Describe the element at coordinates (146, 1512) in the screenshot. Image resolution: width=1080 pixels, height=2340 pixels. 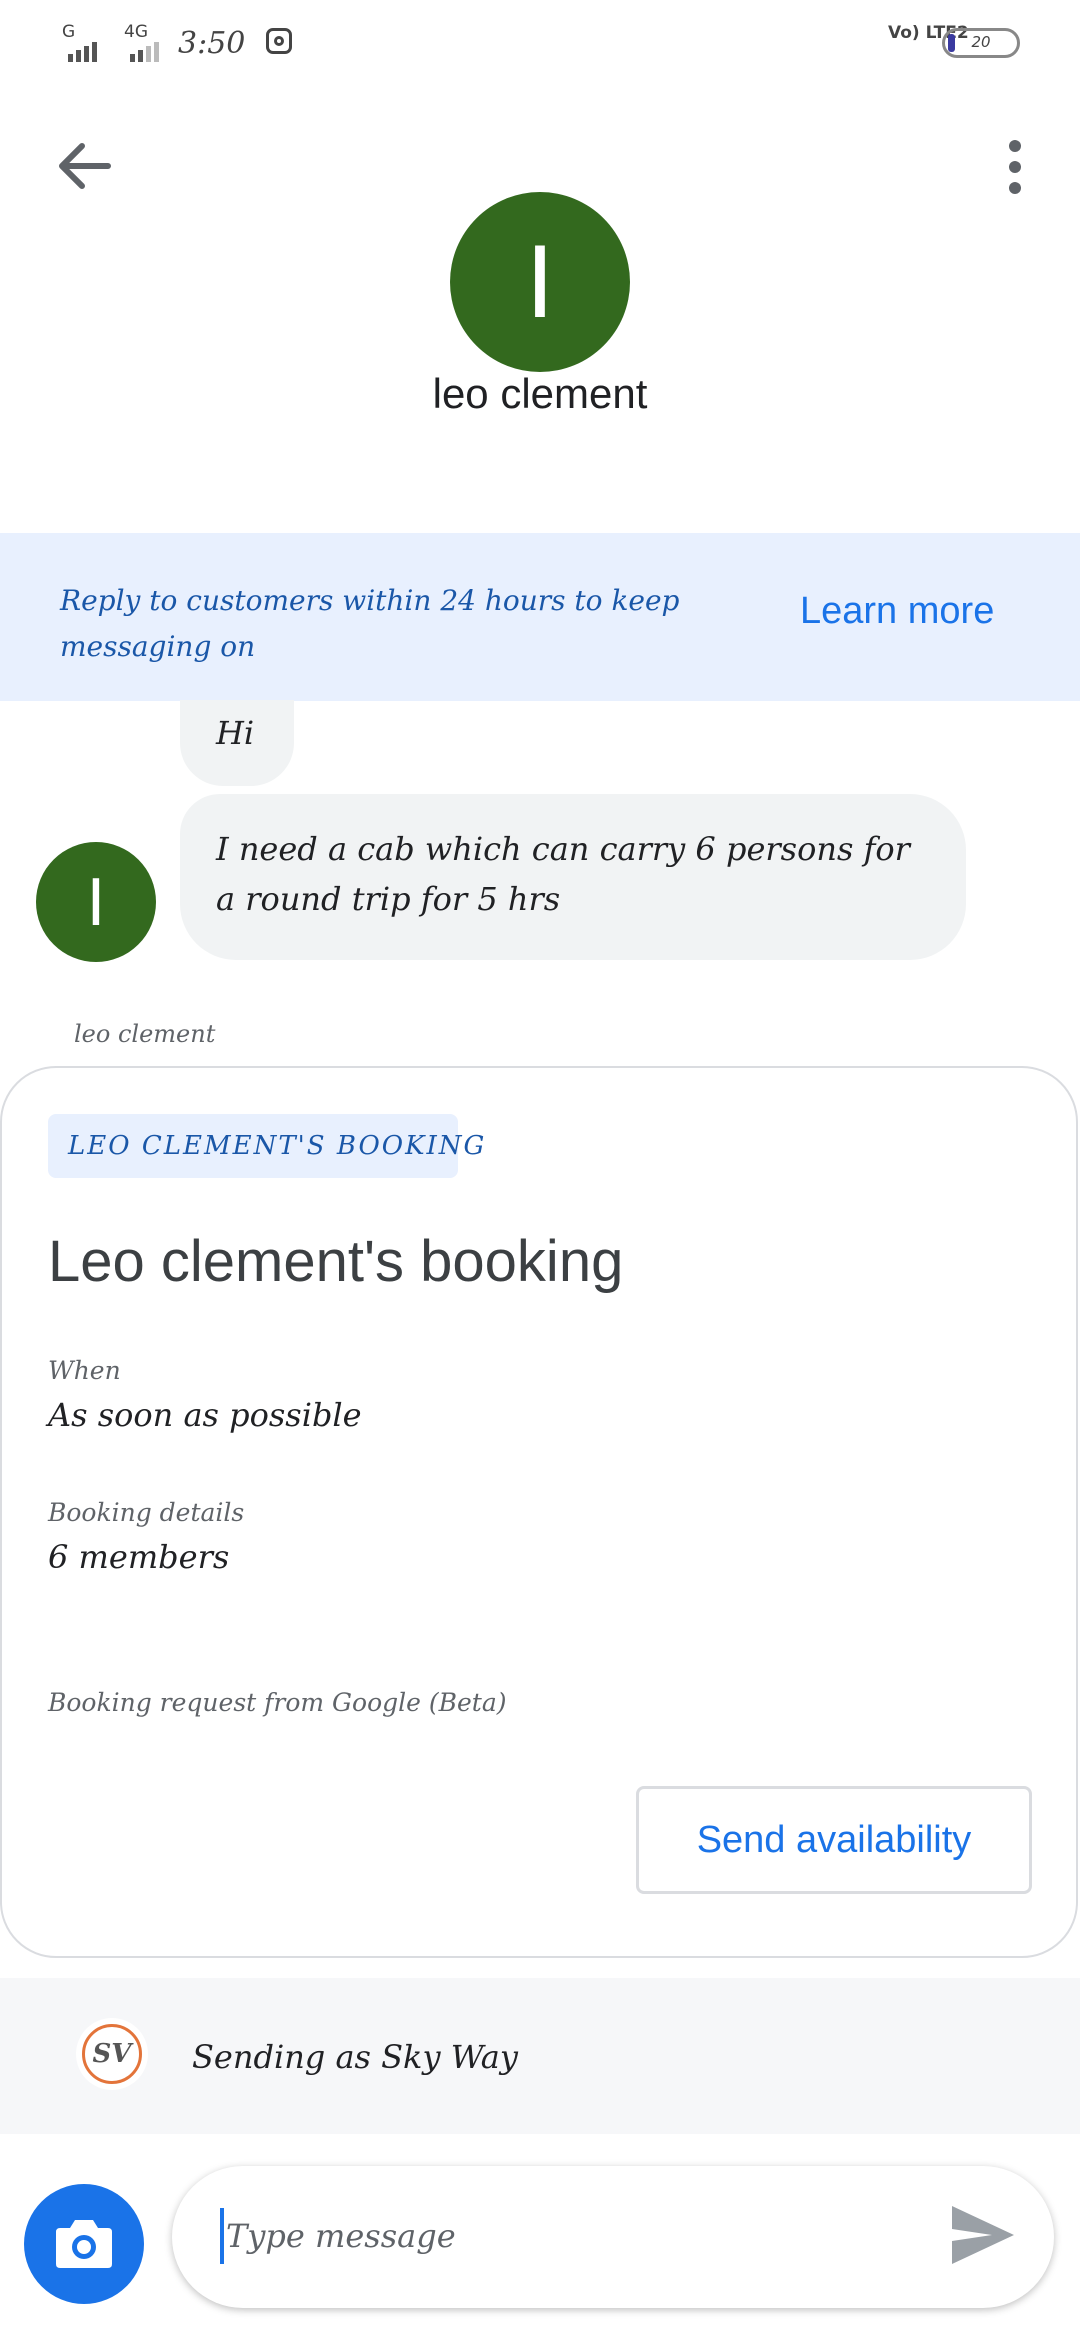
I see `booking-details-label: Booking details` at that location.